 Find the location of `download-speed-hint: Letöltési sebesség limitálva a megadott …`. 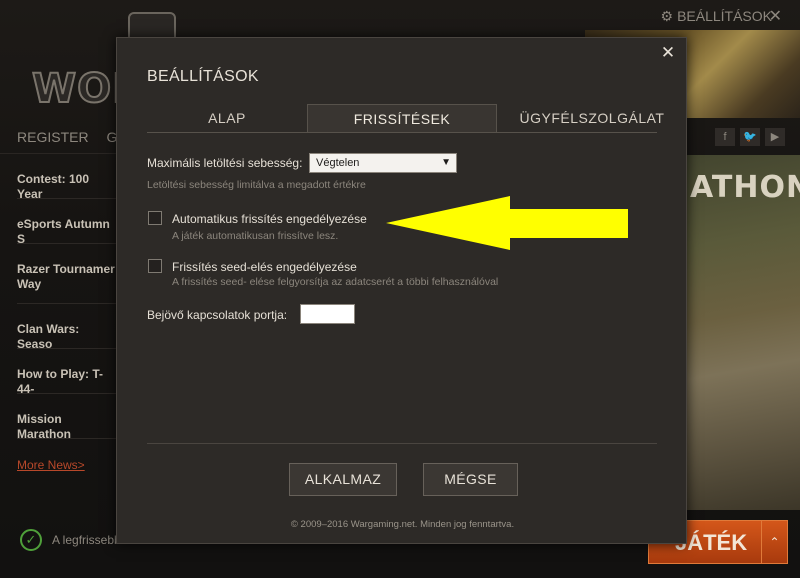

download-speed-hint: Letöltési sebesség limitálva a megadott … is located at coordinates (256, 185).